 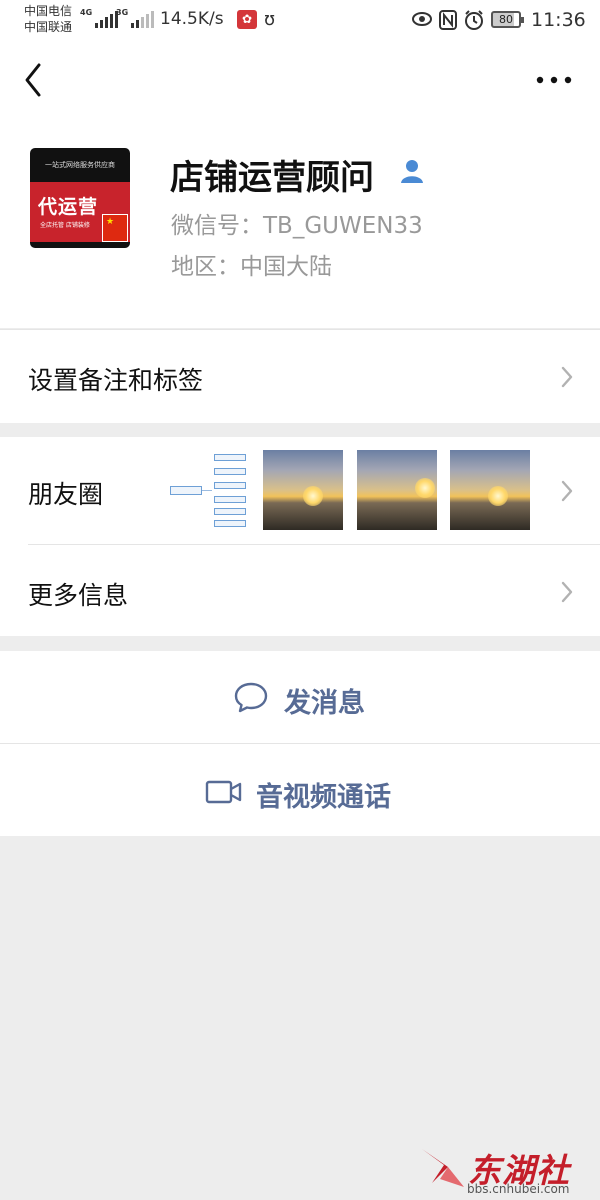 I want to click on remarks-tags-cell: 设置备注和标签, so click(x=300, y=376).